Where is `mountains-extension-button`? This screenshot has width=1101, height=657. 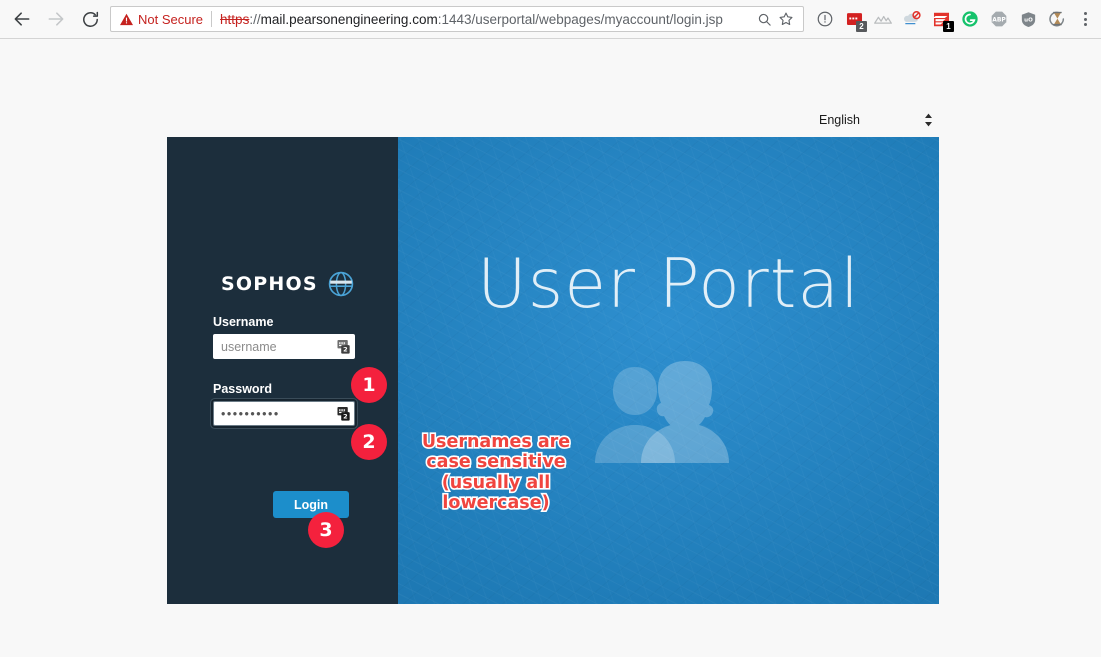 mountains-extension-button is located at coordinates (883, 19).